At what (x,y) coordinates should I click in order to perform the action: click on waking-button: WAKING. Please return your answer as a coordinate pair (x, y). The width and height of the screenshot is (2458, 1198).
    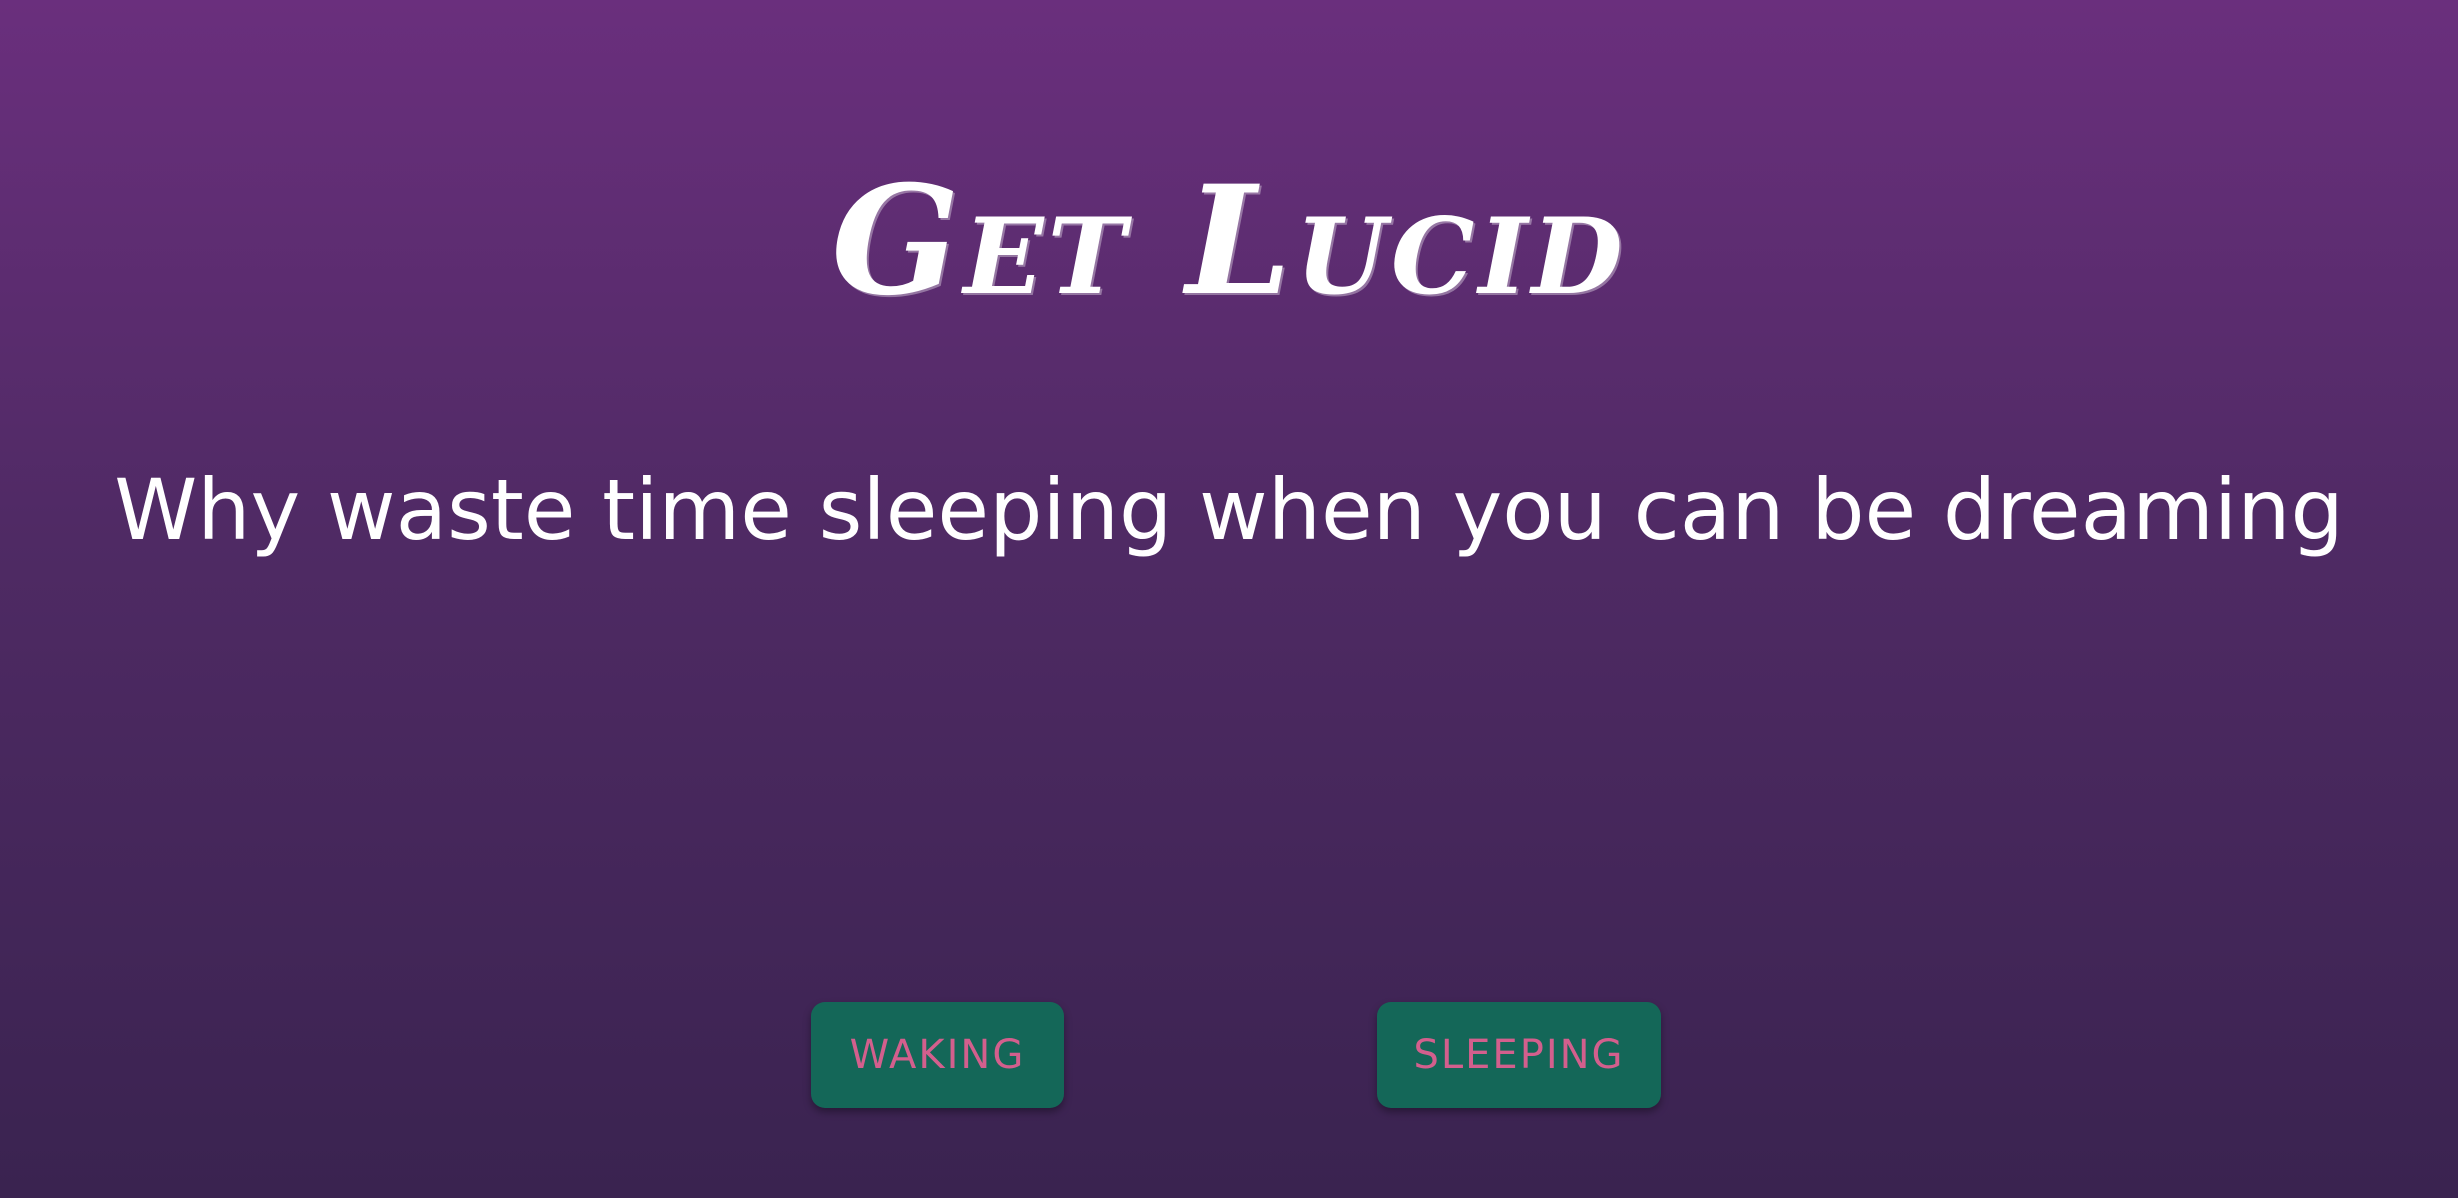
    Looking at the image, I should click on (937, 1055).